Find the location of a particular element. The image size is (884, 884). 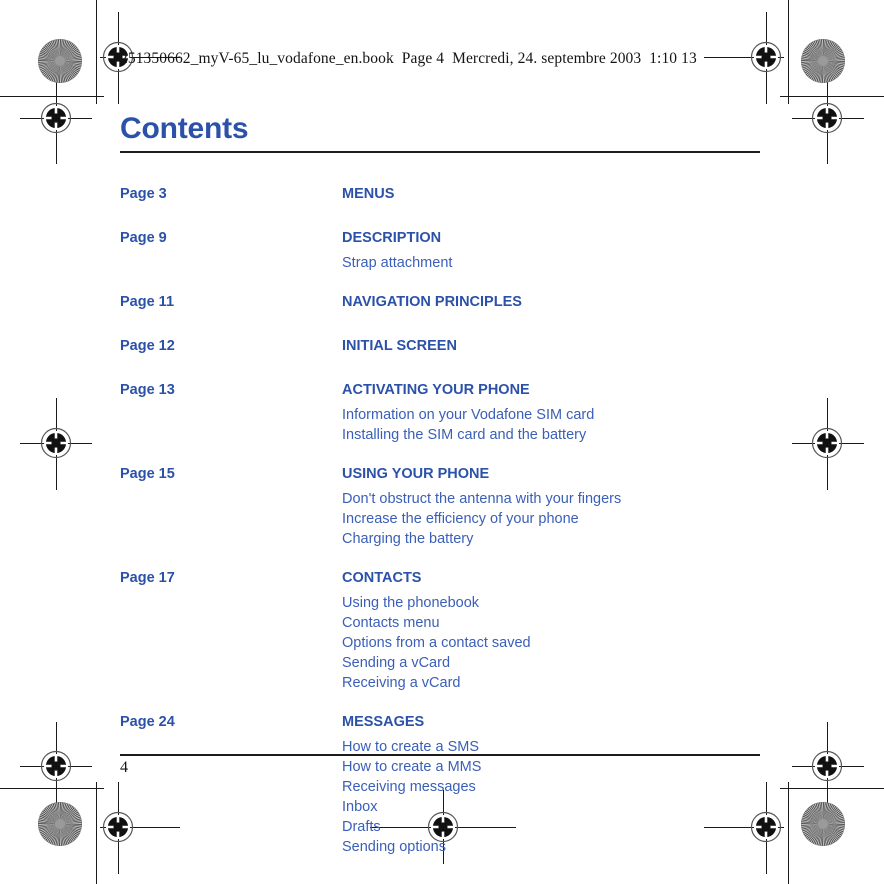

registration-mark-upper-right-icon is located at coordinates (827, 118).